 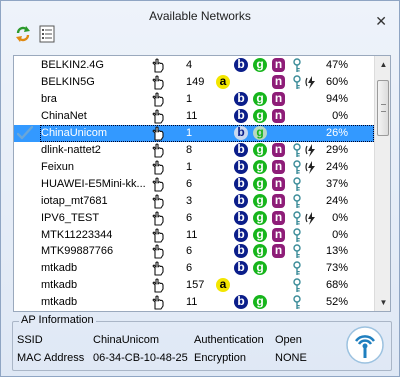 What do you see at coordinates (382, 64) in the screenshot?
I see `scroll-up-arrow: ▲` at bounding box center [382, 64].